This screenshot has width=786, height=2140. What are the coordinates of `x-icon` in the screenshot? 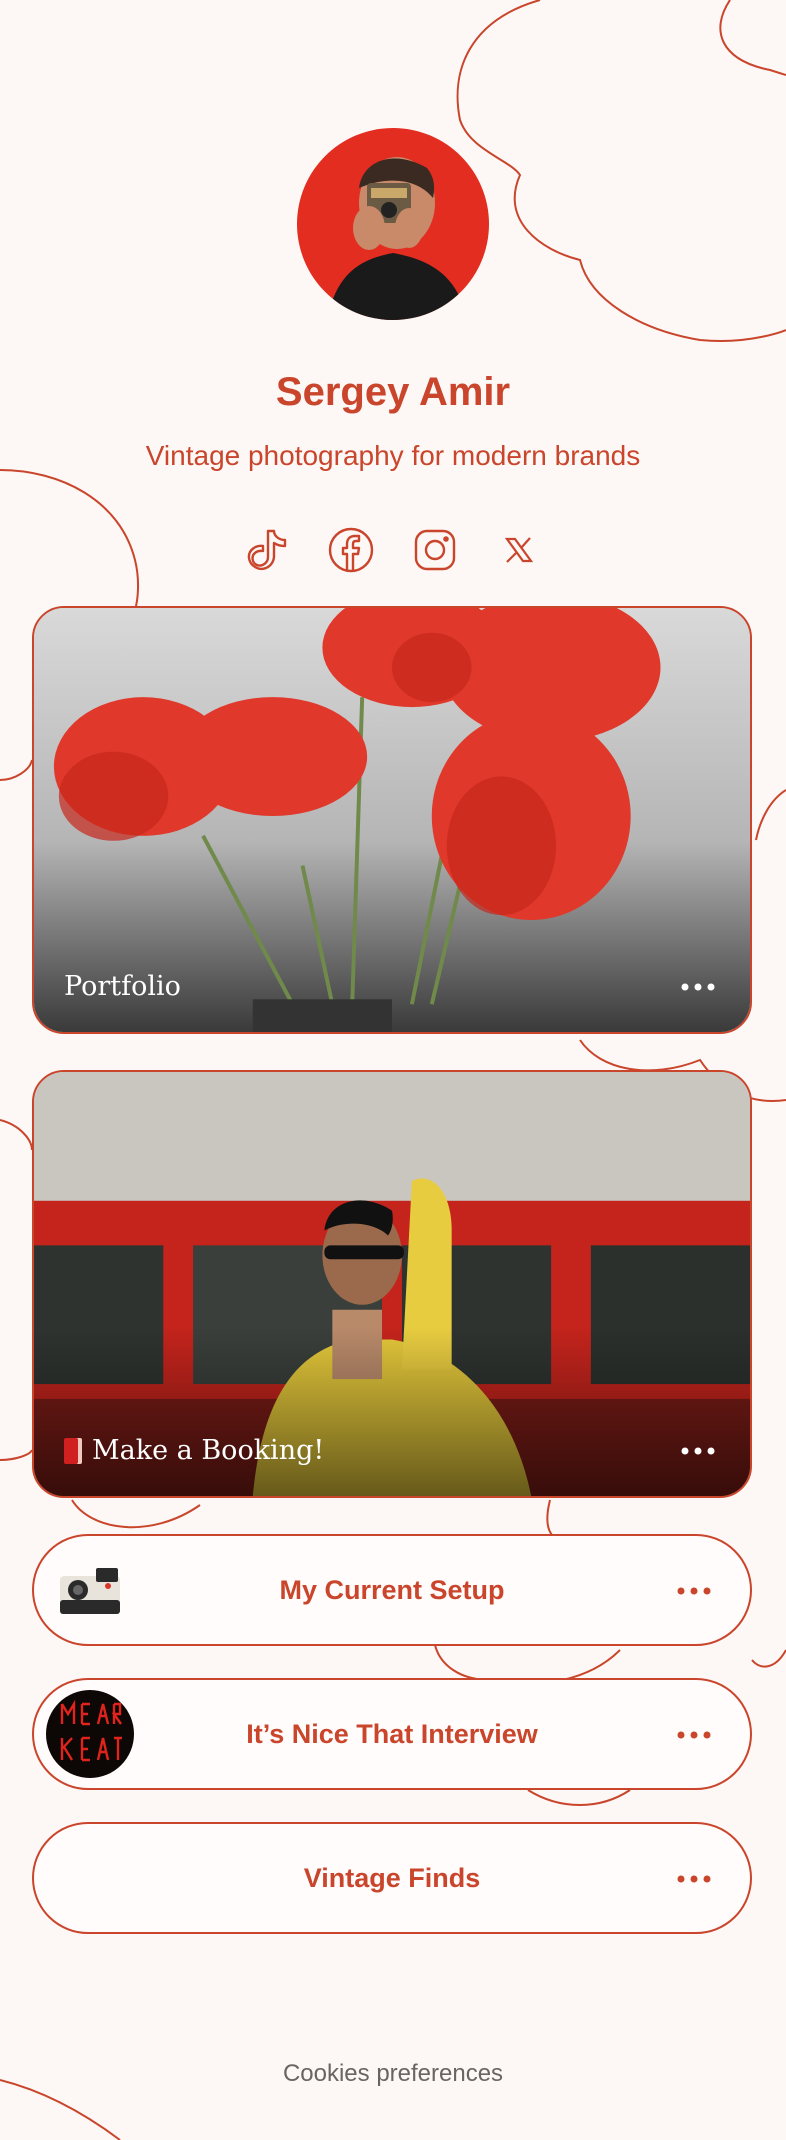 It's located at (519, 550).